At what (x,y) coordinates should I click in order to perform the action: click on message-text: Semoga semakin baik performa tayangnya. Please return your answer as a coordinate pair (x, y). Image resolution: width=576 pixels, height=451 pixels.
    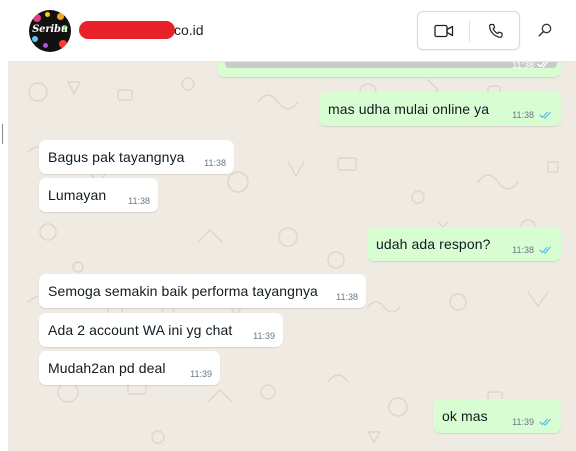
    Looking at the image, I should click on (183, 291).